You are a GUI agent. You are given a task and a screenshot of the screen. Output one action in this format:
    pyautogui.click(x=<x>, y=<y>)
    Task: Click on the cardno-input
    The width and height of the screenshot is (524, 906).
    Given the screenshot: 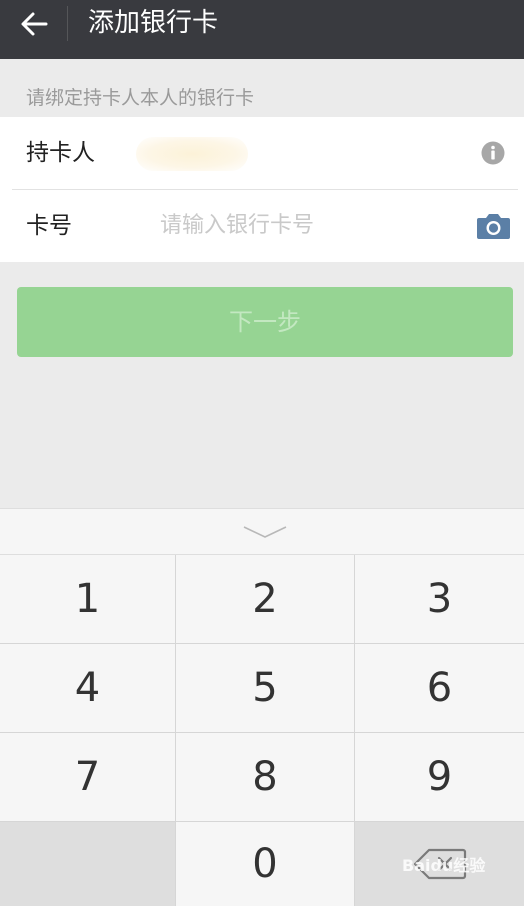 What is the action you would take?
    pyautogui.click(x=300, y=226)
    